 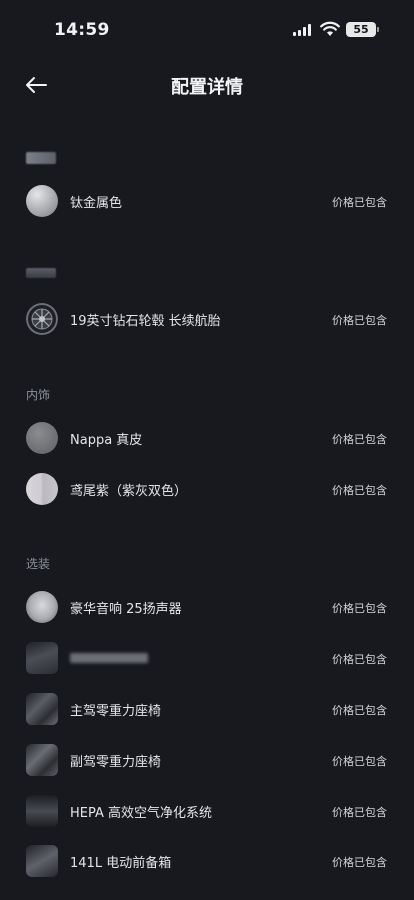 What do you see at coordinates (41, 273) in the screenshot?
I see `wheels-section-icon` at bounding box center [41, 273].